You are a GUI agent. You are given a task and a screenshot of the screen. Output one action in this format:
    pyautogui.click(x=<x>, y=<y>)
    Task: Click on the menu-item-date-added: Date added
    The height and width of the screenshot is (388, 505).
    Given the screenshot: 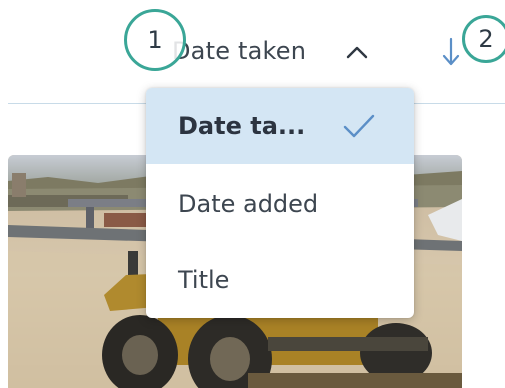 What is the action you would take?
    pyautogui.click(x=280, y=204)
    